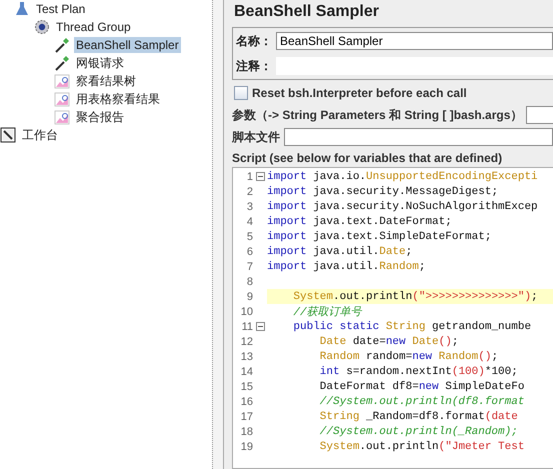 The image size is (553, 469). I want to click on script-label: Script (see below for variables that are defined), so click(368, 158).